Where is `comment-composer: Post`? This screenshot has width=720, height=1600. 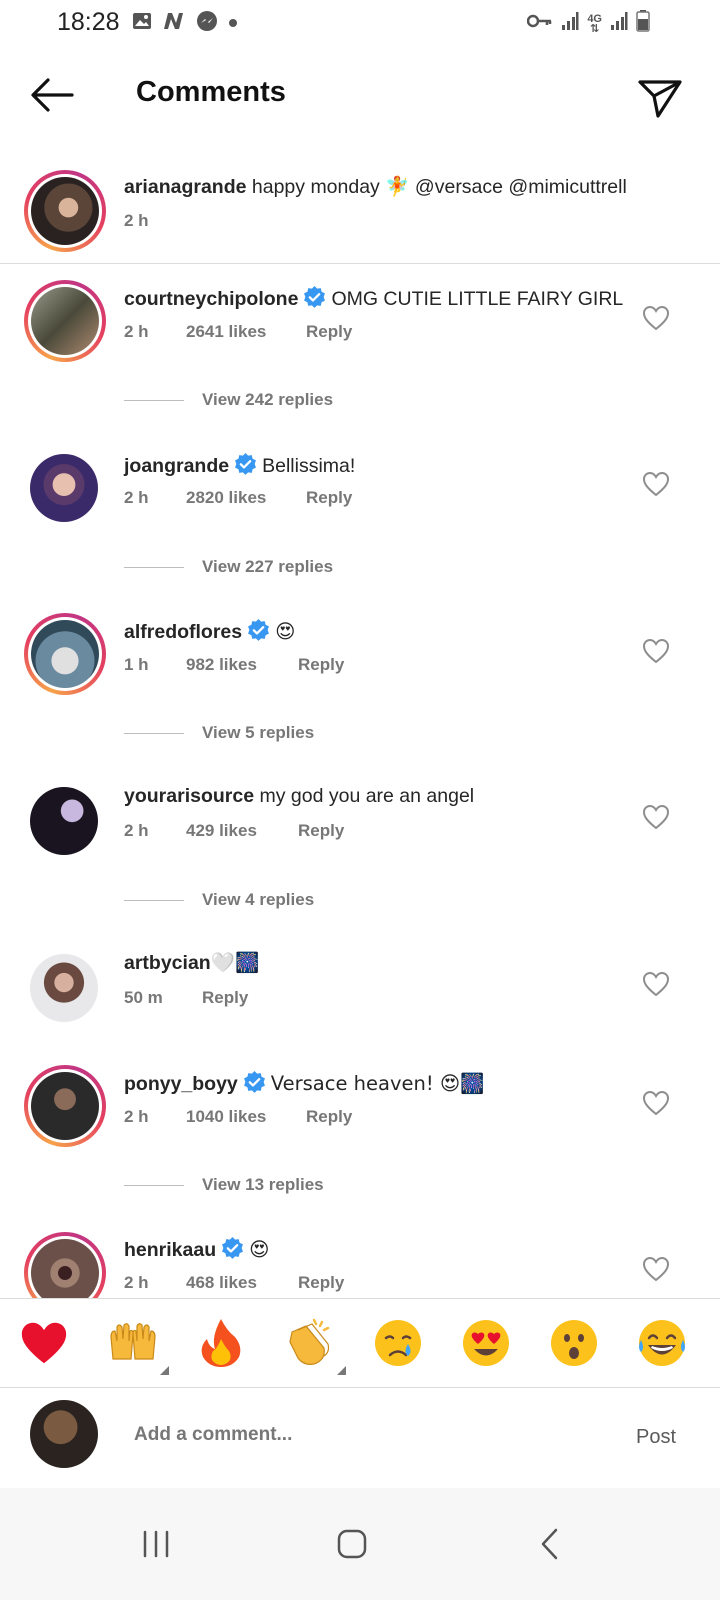 comment-composer: Post is located at coordinates (360, 1438).